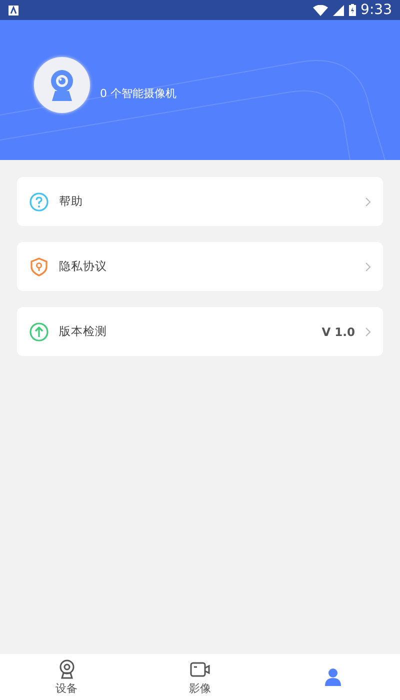 The image size is (400, 700). Describe the element at coordinates (338, 331) in the screenshot. I see `version-number: V 1.0` at that location.